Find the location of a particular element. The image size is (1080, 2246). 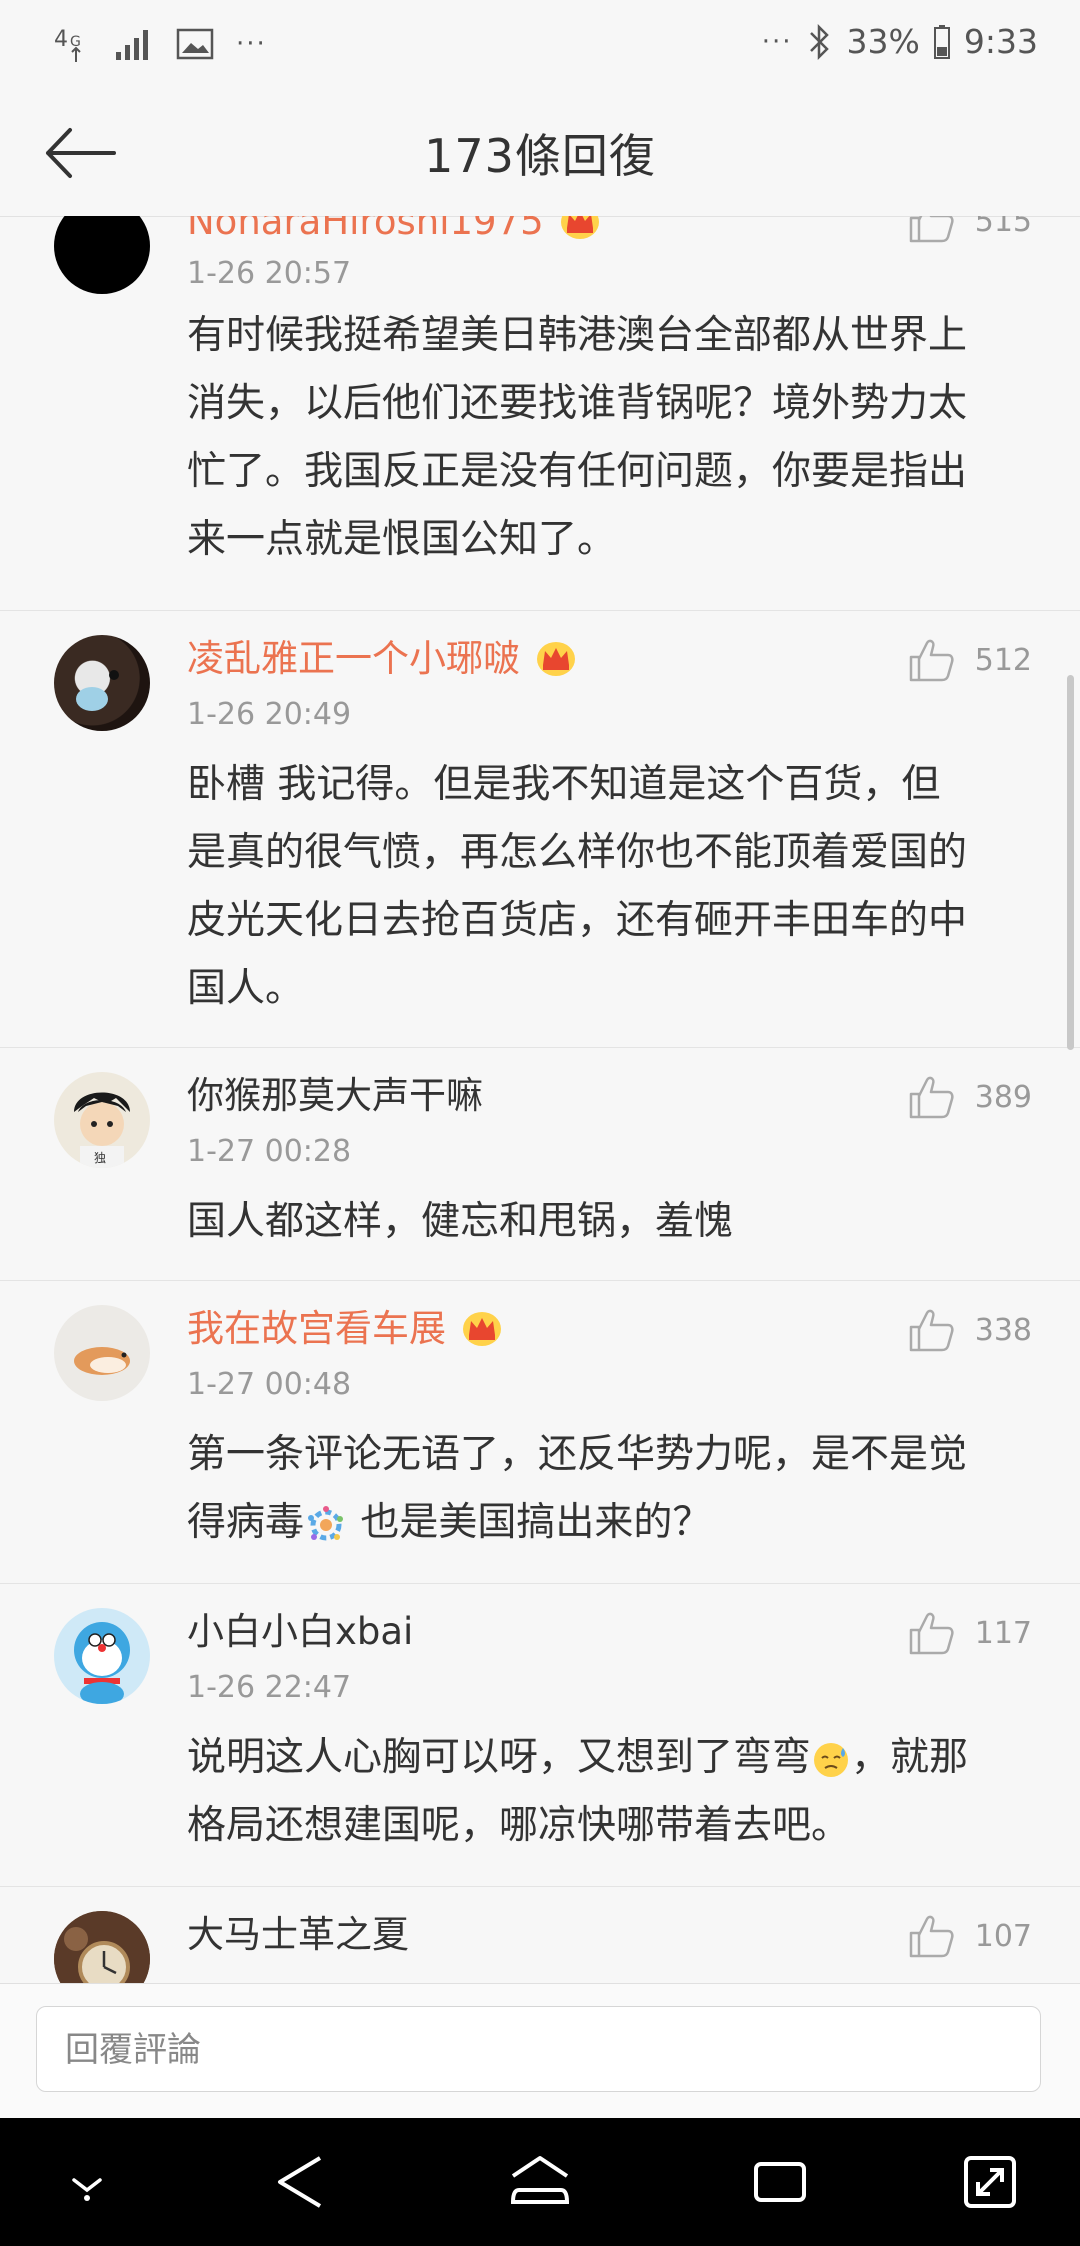

username-text: 小白小白xbai is located at coordinates (300, 1631).